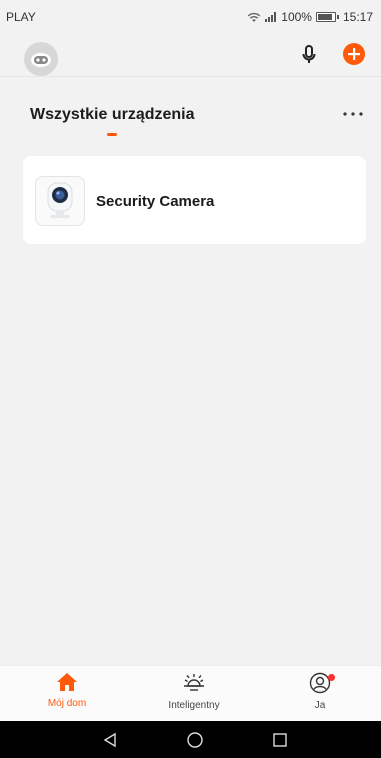 This screenshot has height=758, width=381. Describe the element at coordinates (21, 17) in the screenshot. I see `carrier-label: PLAY` at that location.